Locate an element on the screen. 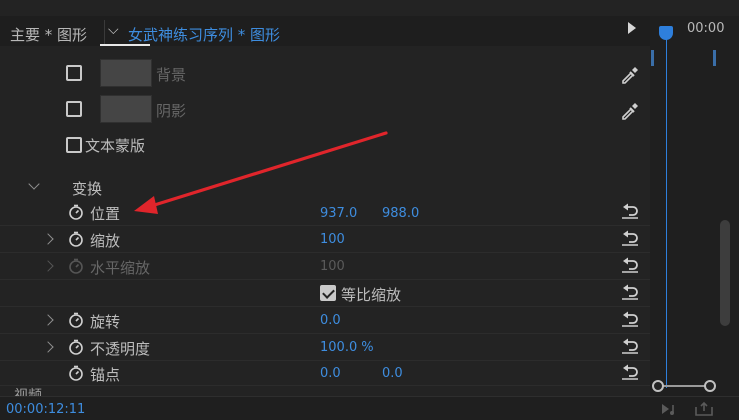  timeline-ruler-time: 00:00 is located at coordinates (706, 28).